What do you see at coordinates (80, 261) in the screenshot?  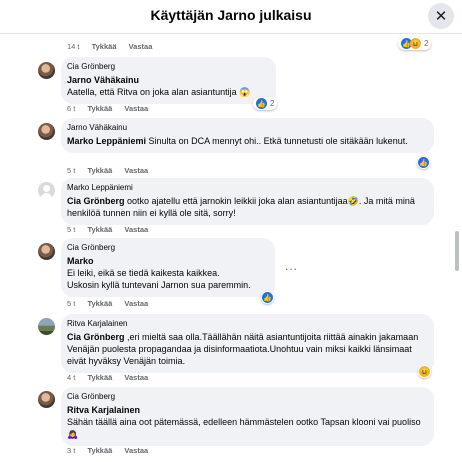 I see `mention: Marko` at bounding box center [80, 261].